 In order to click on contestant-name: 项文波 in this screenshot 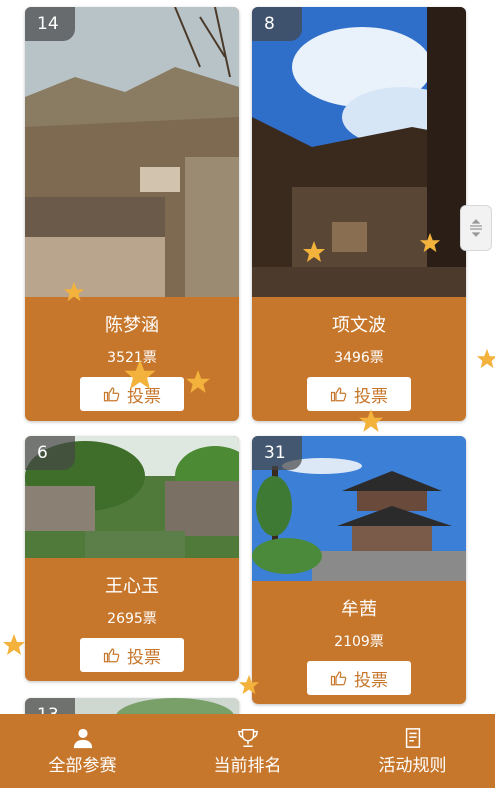, I will do `click(359, 325)`.